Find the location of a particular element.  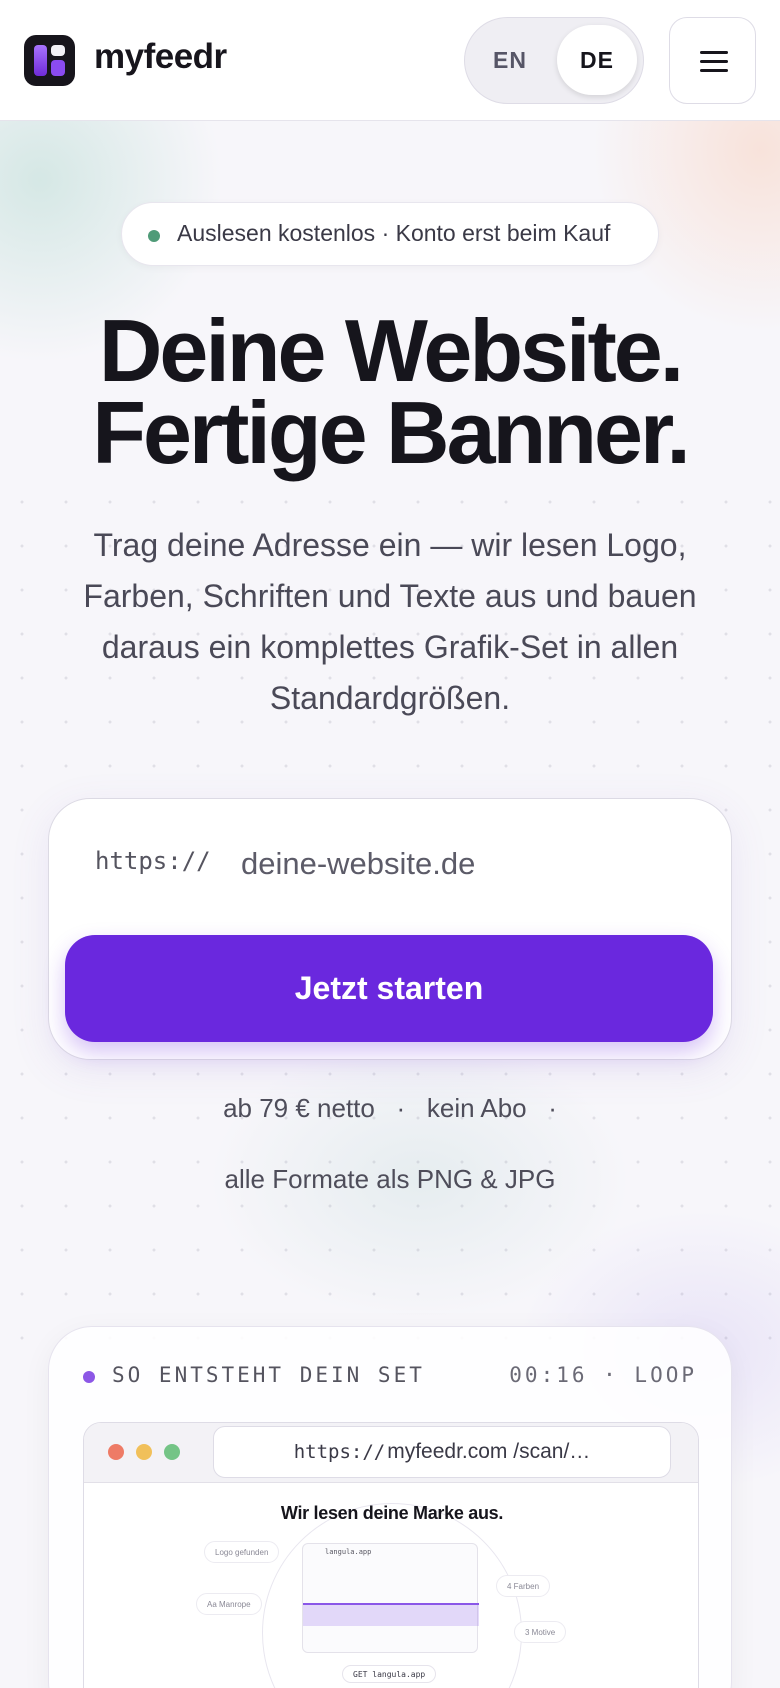

demo-timer: 00:16 · LOOP is located at coordinates (603, 1375).